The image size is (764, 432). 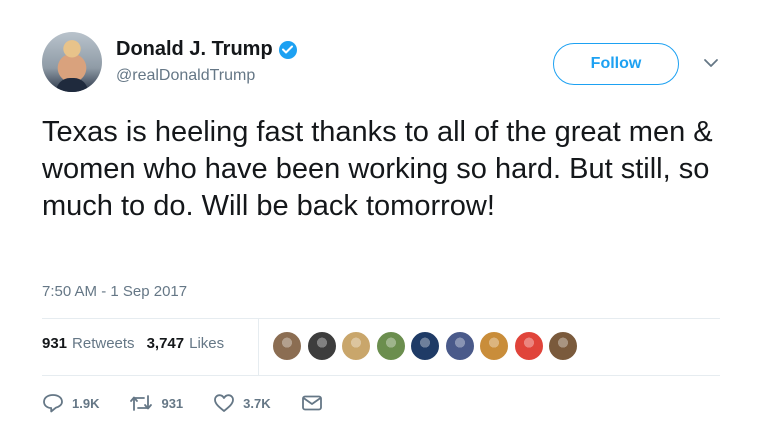 I want to click on retweet-icon, so click(x=141, y=403).